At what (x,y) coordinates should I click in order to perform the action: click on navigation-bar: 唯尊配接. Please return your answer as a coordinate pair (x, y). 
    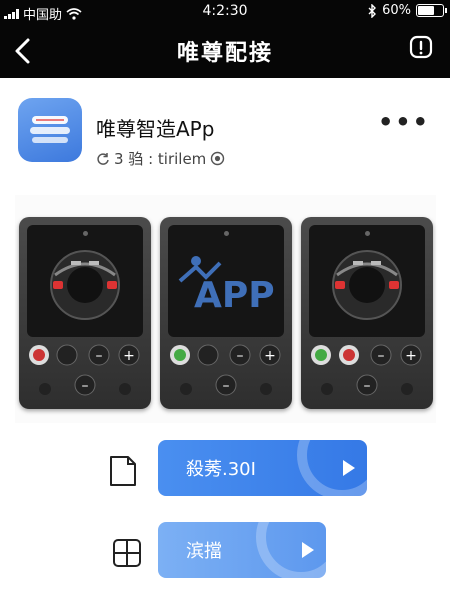
    Looking at the image, I should click on (225, 51).